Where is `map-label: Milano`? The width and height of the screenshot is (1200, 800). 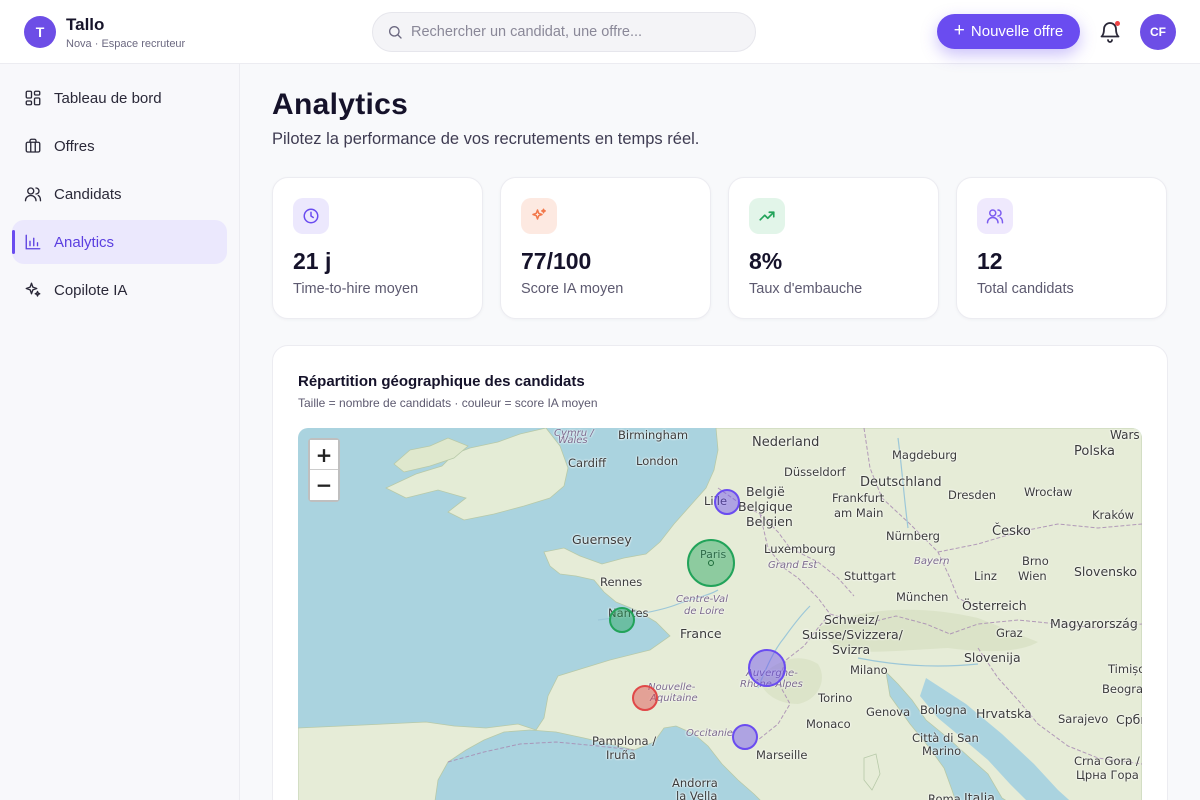
map-label: Milano is located at coordinates (869, 670).